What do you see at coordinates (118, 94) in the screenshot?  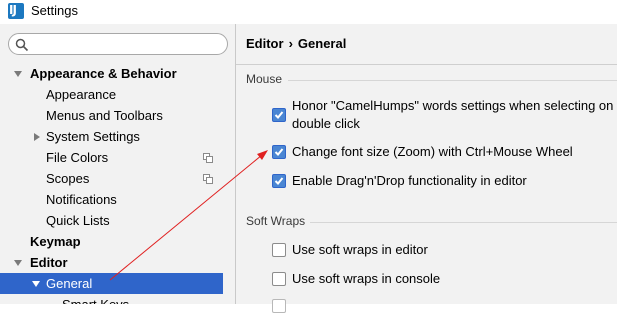 I see `tree-item-appearance: Appearance` at bounding box center [118, 94].